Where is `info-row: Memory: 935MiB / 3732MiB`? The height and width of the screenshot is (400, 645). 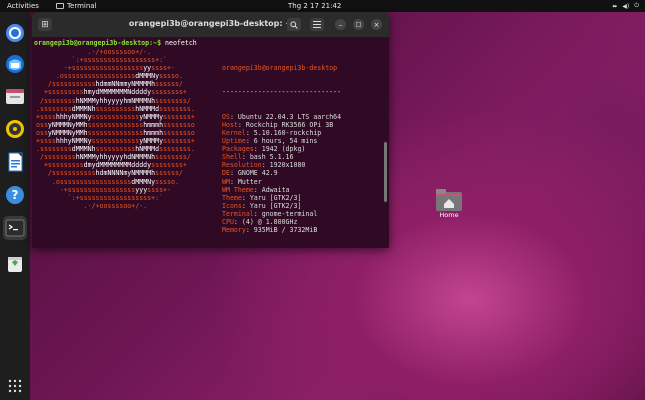
info-row: Memory: 935MiB / 3732MiB is located at coordinates (270, 230).